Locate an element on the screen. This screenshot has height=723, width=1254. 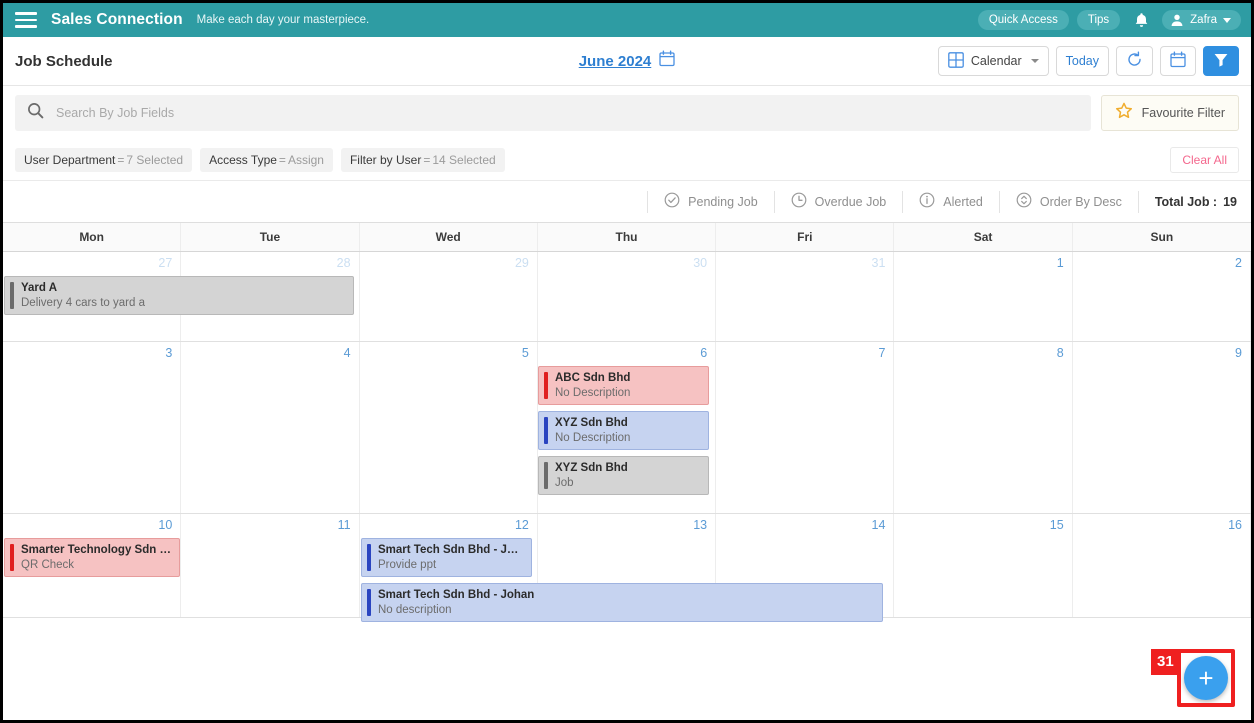
legend-pending-job: Pending Job is located at coordinates (711, 201).